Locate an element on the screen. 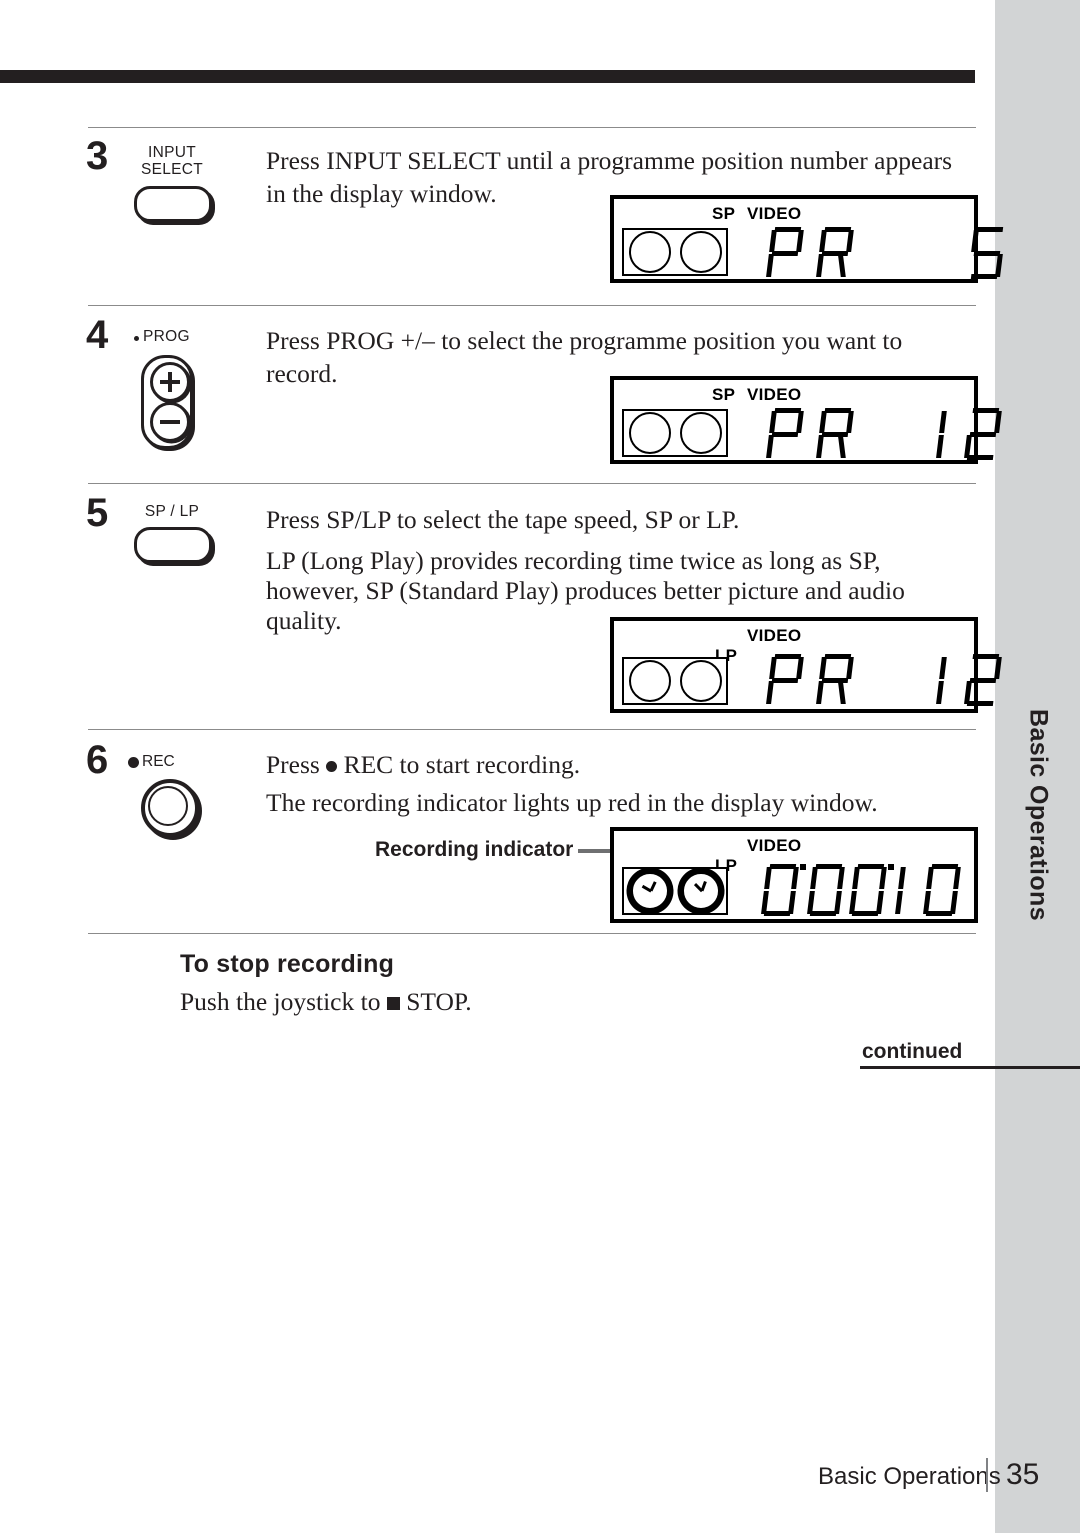  step-6-line-1: Press REC to start recording. is located at coordinates (423, 765).